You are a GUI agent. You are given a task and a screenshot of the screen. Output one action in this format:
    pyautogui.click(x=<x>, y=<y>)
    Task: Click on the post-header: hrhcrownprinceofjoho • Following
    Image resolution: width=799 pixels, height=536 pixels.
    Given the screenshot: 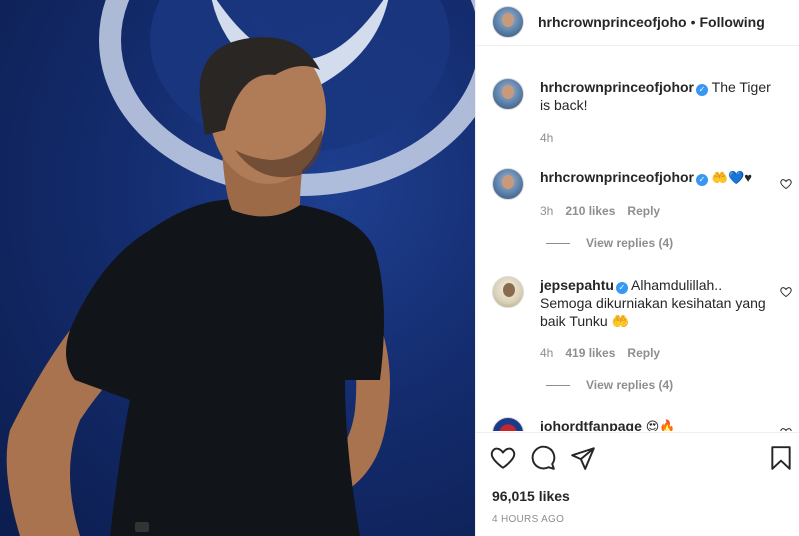 What is the action you would take?
    pyautogui.click(x=637, y=22)
    